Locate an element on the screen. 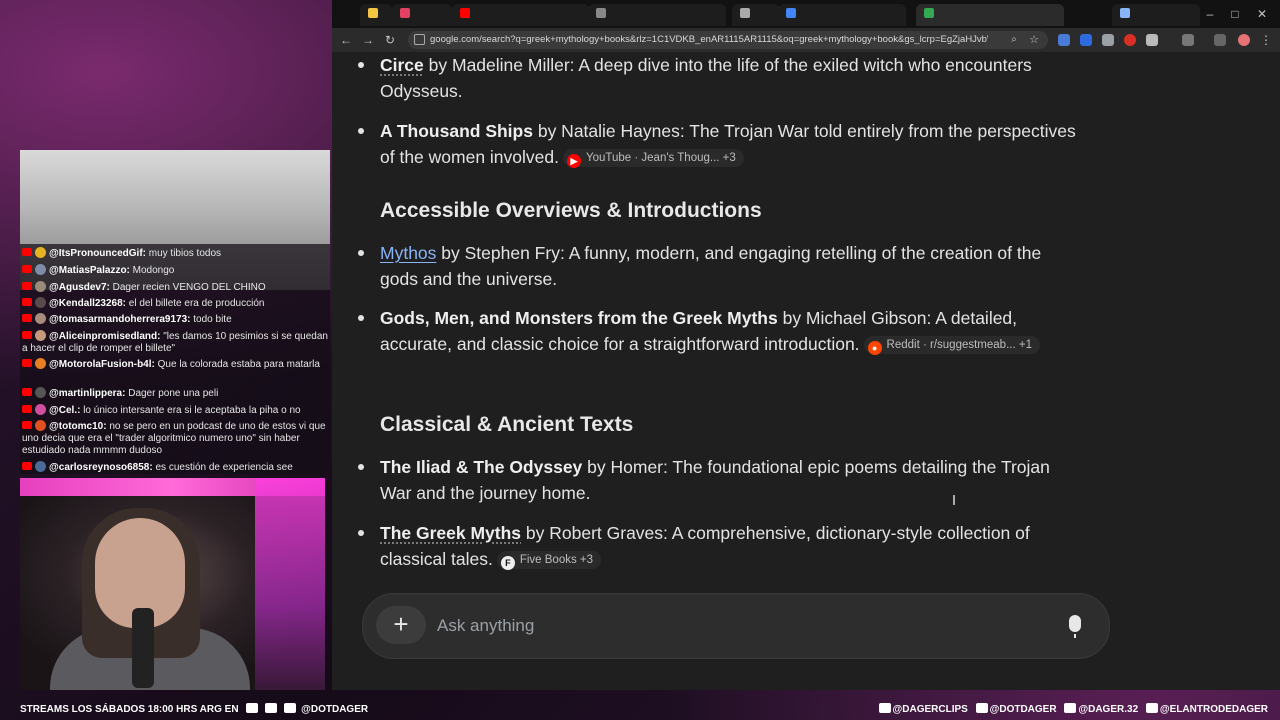 This screenshot has width=1280, height=720. chat-text: Modongo is located at coordinates (152, 270).